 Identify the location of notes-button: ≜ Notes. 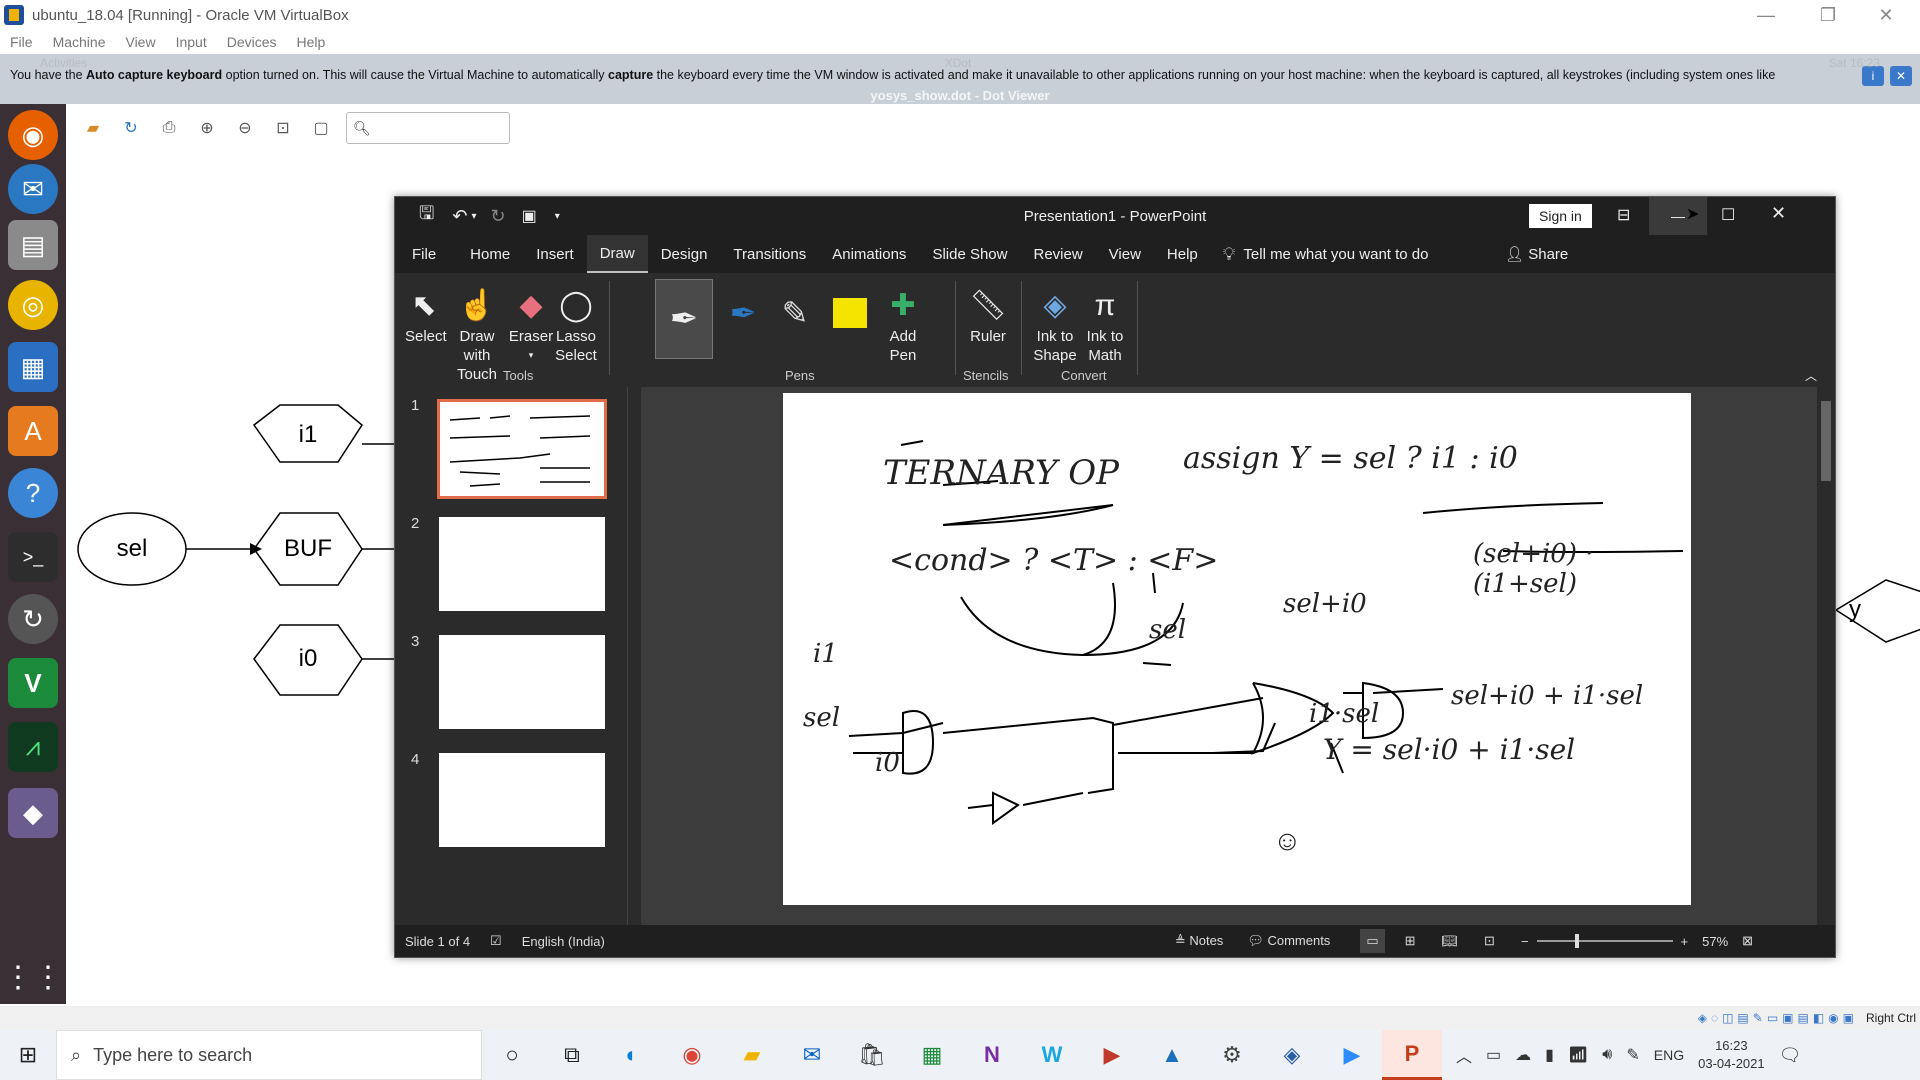
(1199, 941).